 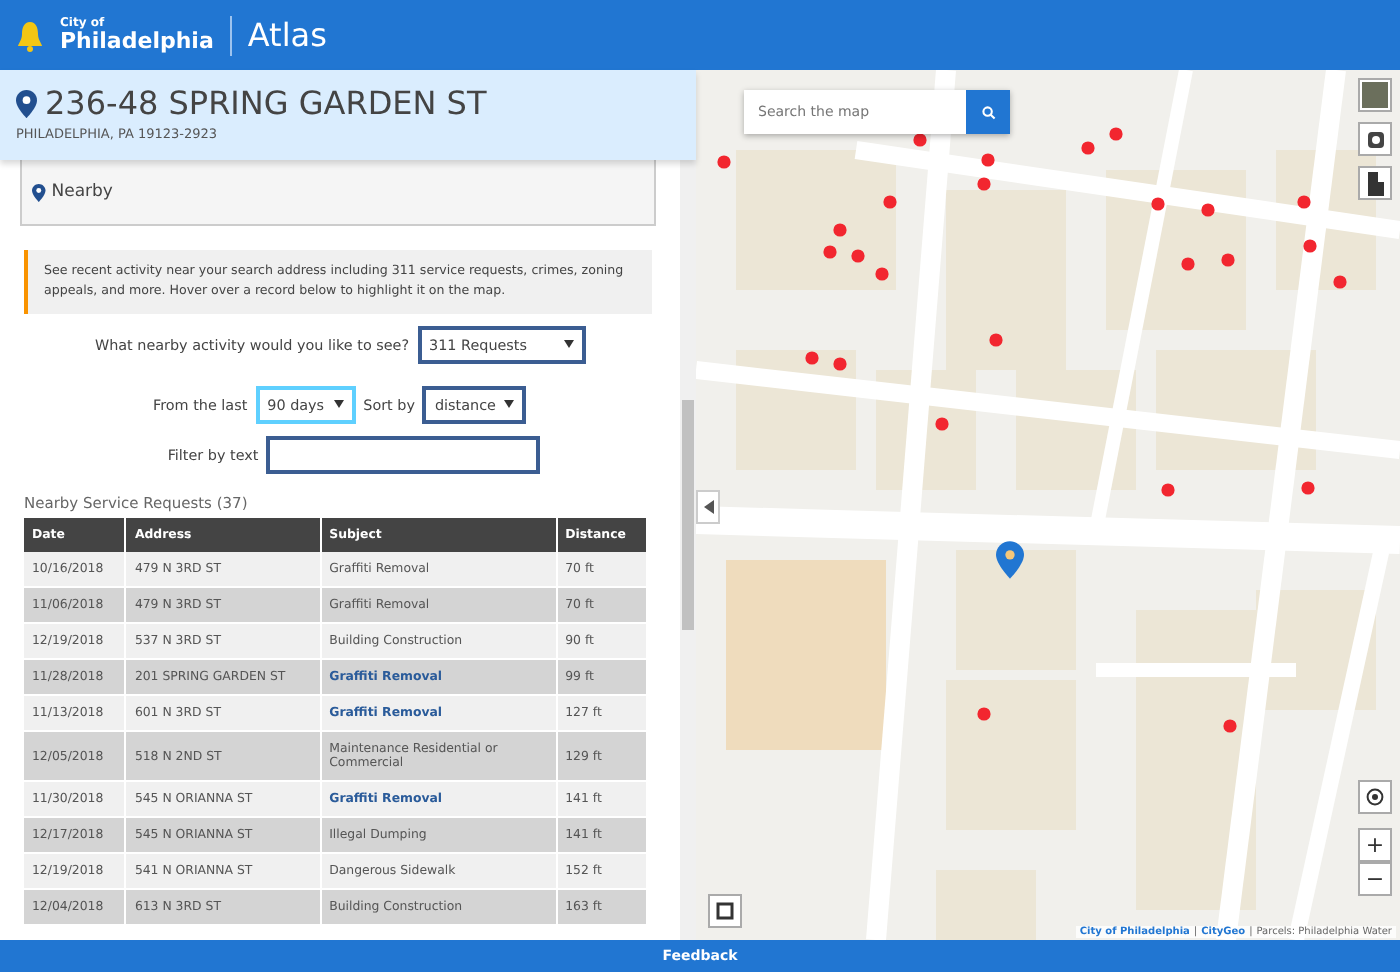 I want to click on zoom-out-button: −, so click(x=1375, y=879).